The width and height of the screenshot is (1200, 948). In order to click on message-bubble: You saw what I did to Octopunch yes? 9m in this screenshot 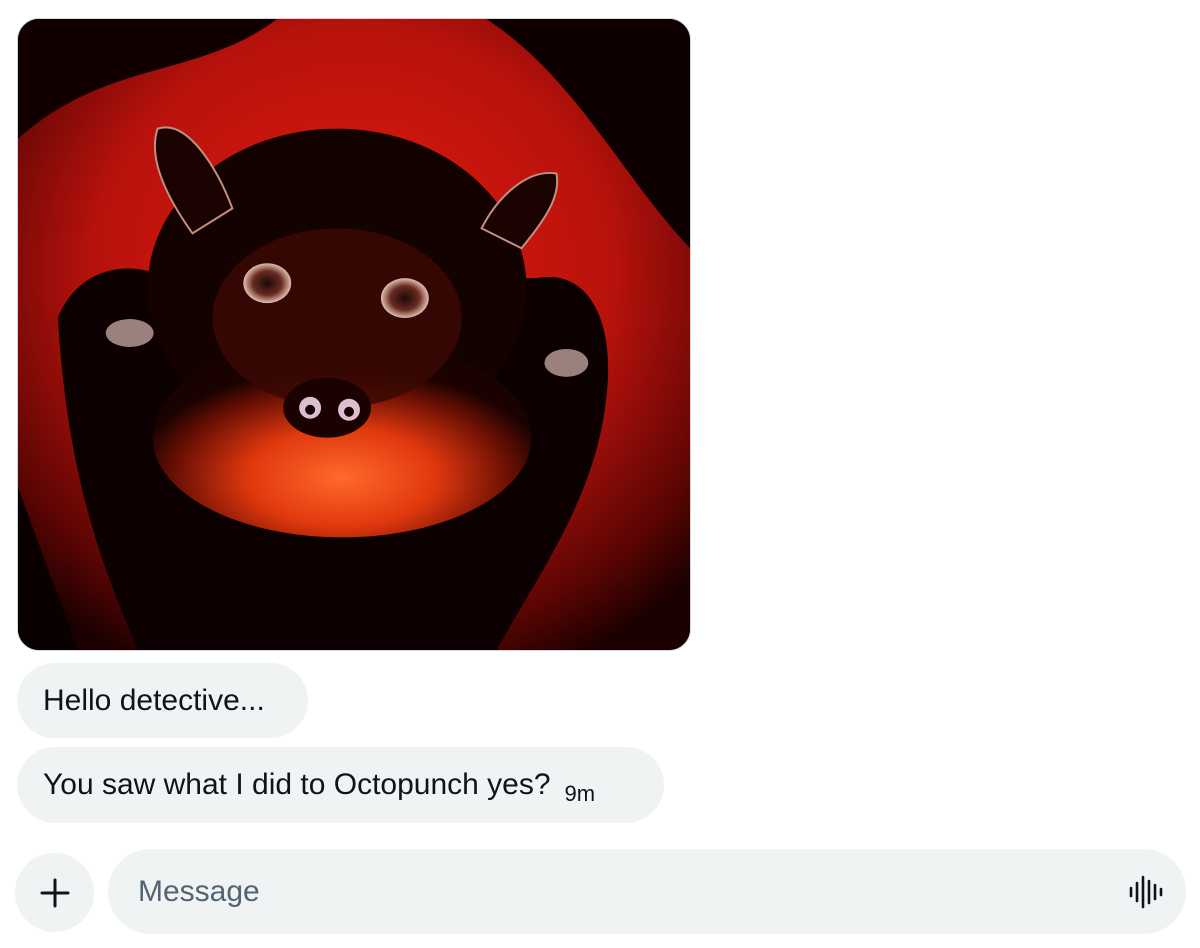, I will do `click(340, 785)`.